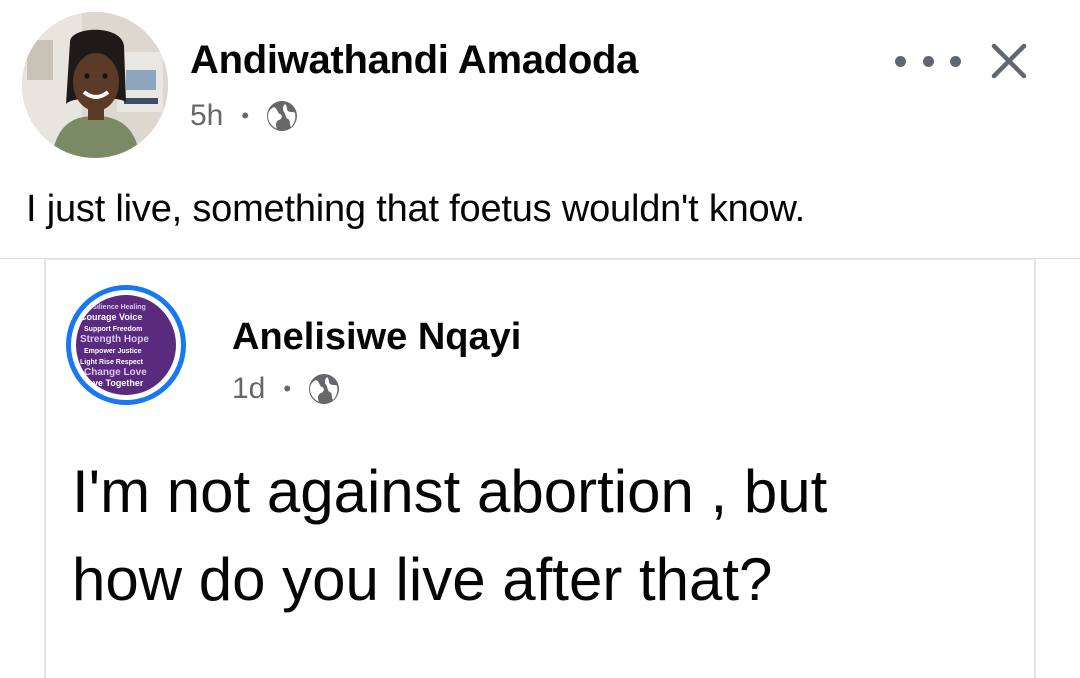 This screenshot has width=1080, height=678. I want to click on avatar-word: Empower Justice, so click(113, 351).